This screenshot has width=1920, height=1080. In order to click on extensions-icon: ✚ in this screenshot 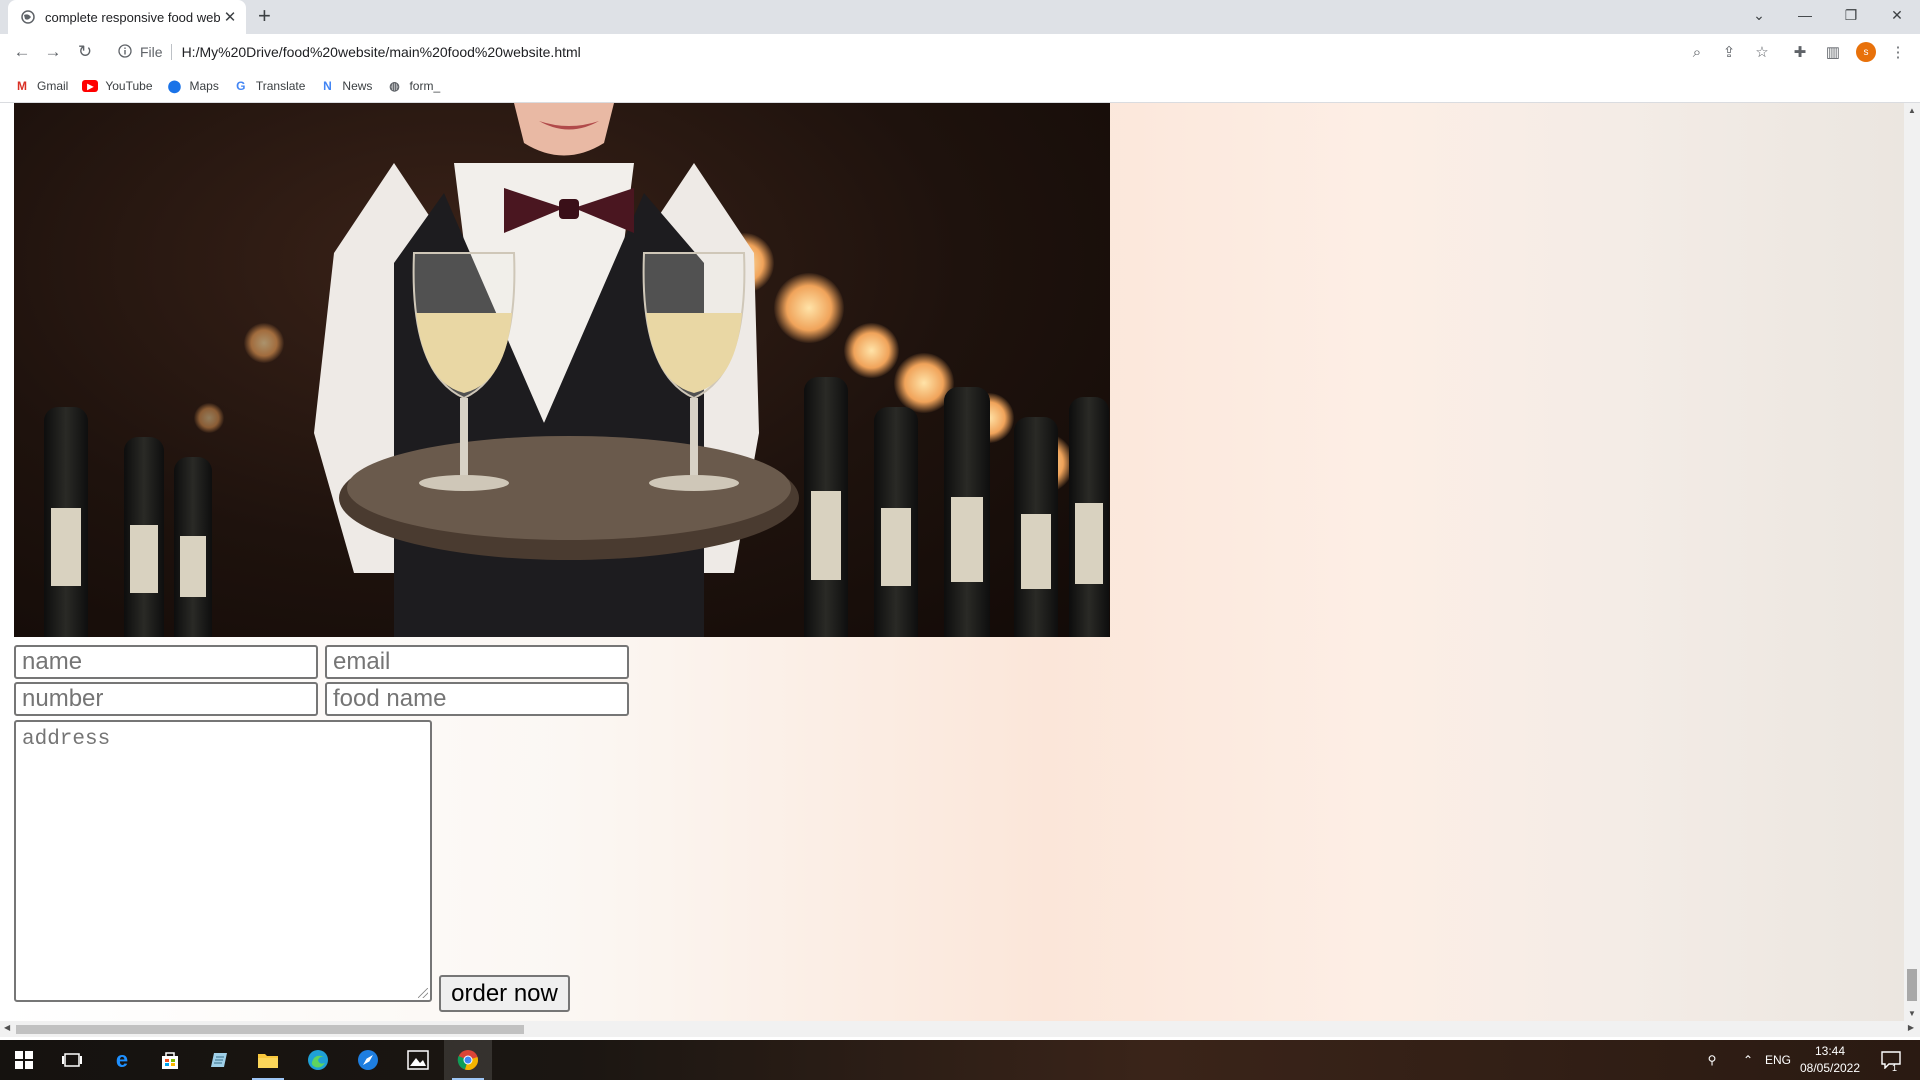, I will do `click(1800, 52)`.